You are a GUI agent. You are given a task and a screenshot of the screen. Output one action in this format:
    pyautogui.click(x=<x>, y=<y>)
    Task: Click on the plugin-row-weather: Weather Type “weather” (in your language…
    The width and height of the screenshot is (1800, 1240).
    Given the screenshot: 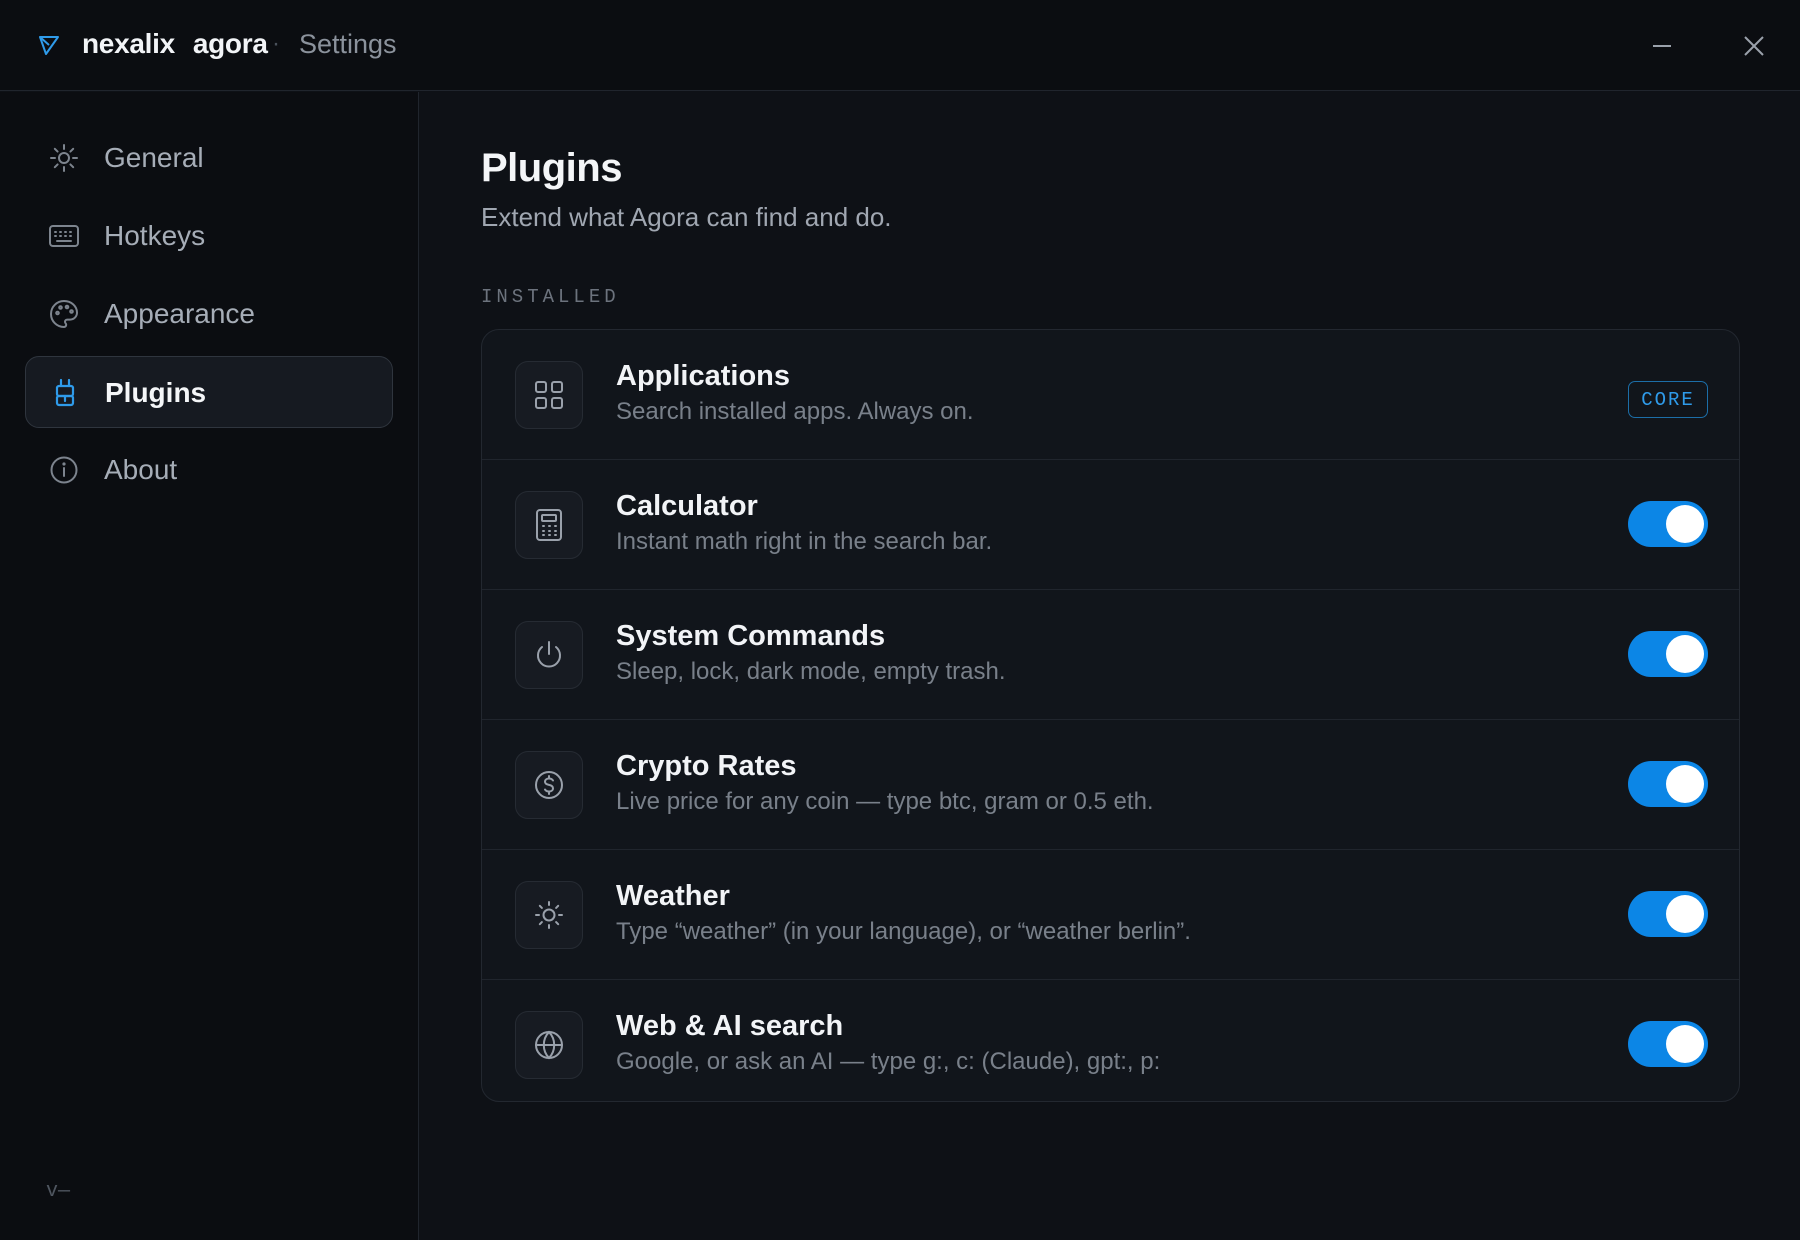 What is the action you would take?
    pyautogui.click(x=1110, y=915)
    